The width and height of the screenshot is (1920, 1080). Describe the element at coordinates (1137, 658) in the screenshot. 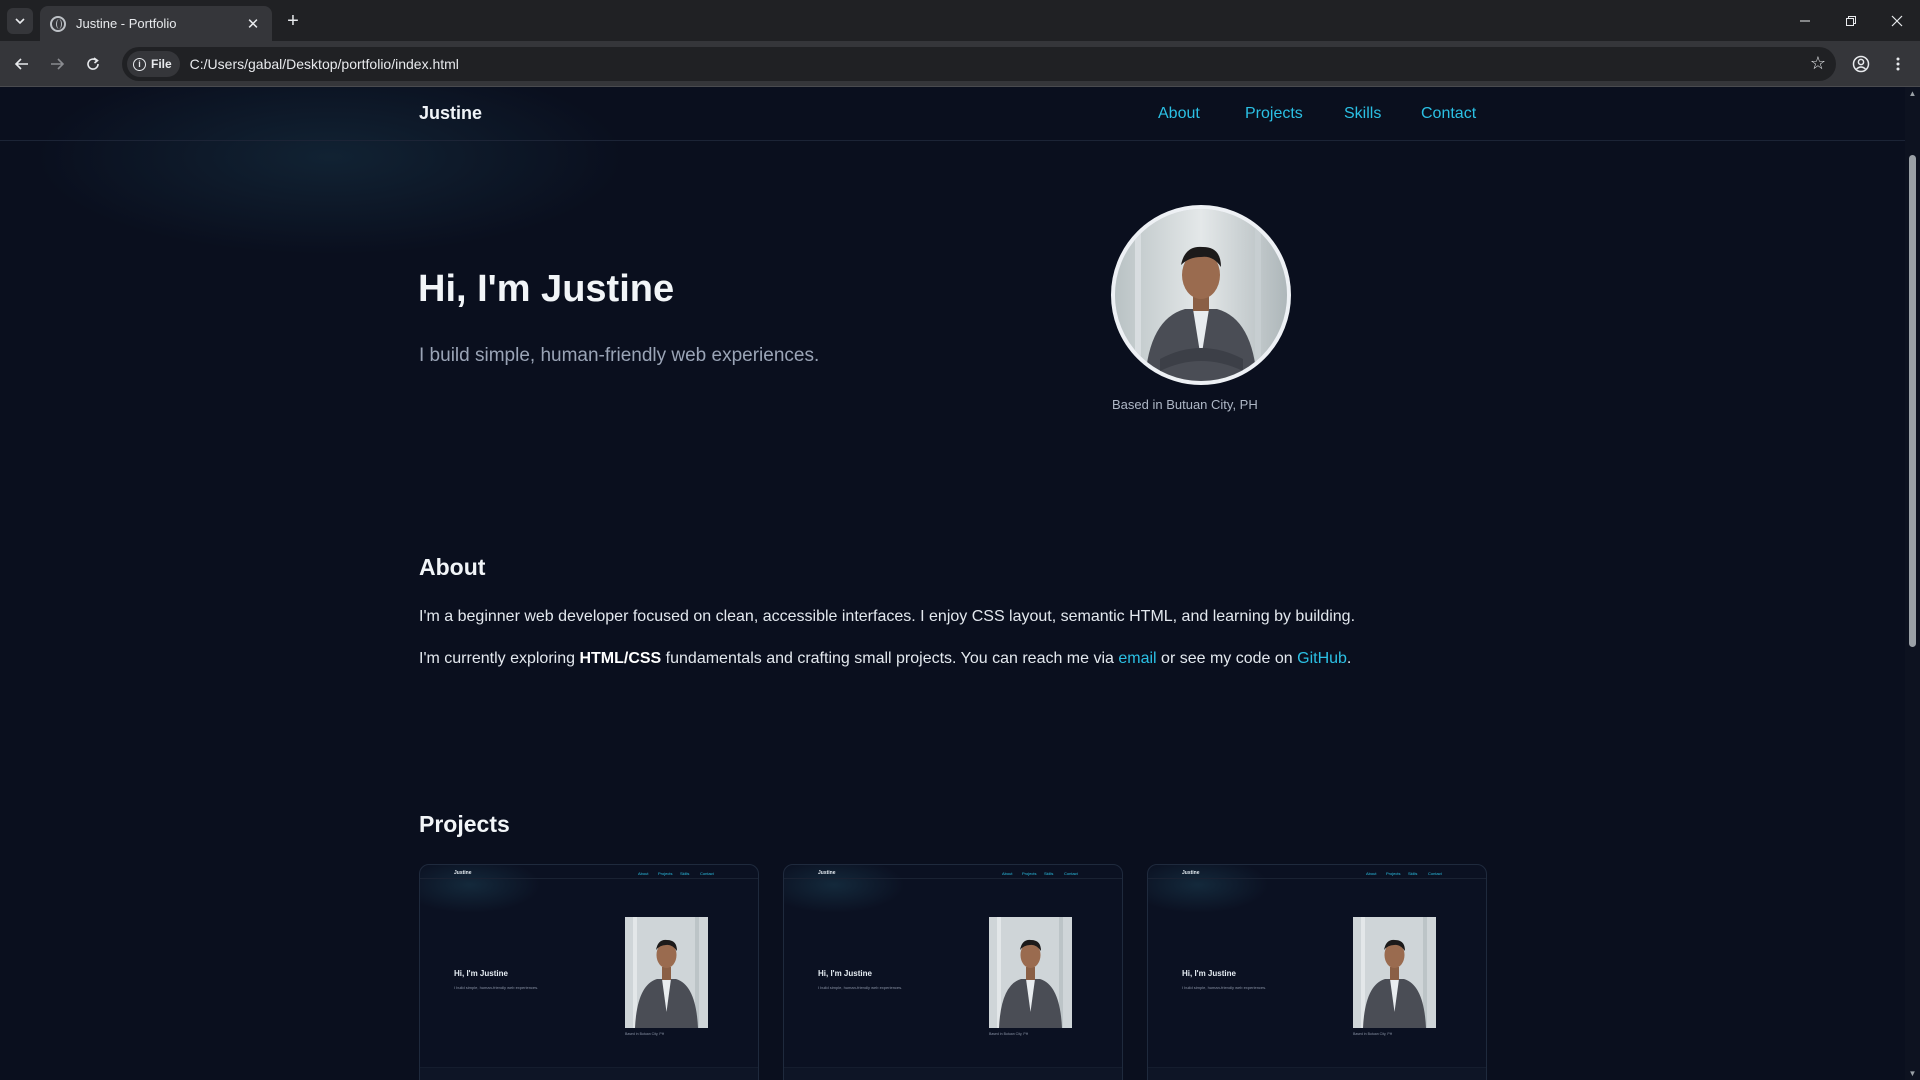

I see `email-link: email` at that location.